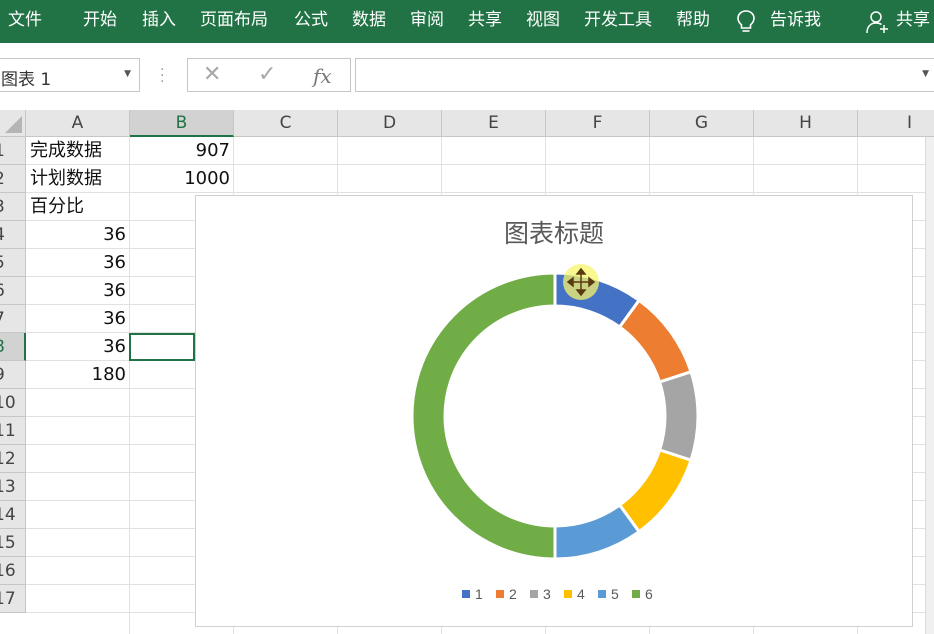 This screenshot has width=934, height=634. What do you see at coordinates (581, 594) in the screenshot?
I see `legend-label-4: 4` at bounding box center [581, 594].